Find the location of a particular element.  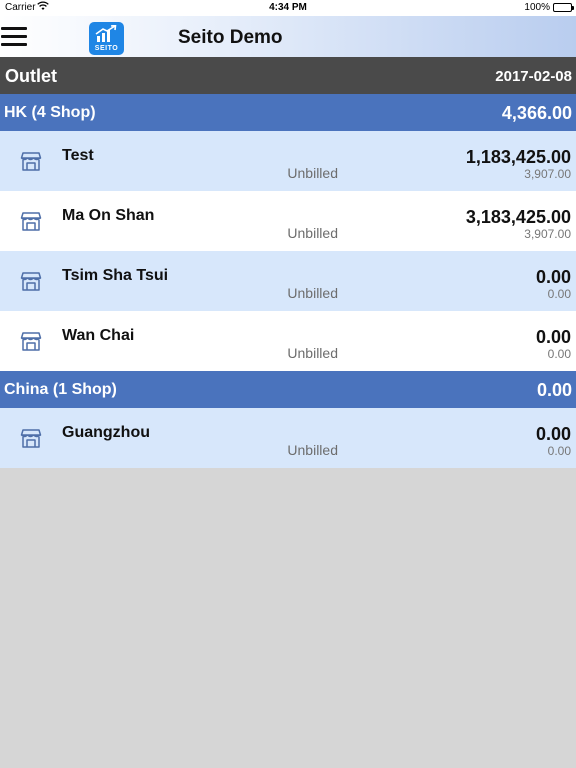

shop-row-wan-chai: Wan Chai Unbilled 0.00 0.00 is located at coordinates (288, 341).